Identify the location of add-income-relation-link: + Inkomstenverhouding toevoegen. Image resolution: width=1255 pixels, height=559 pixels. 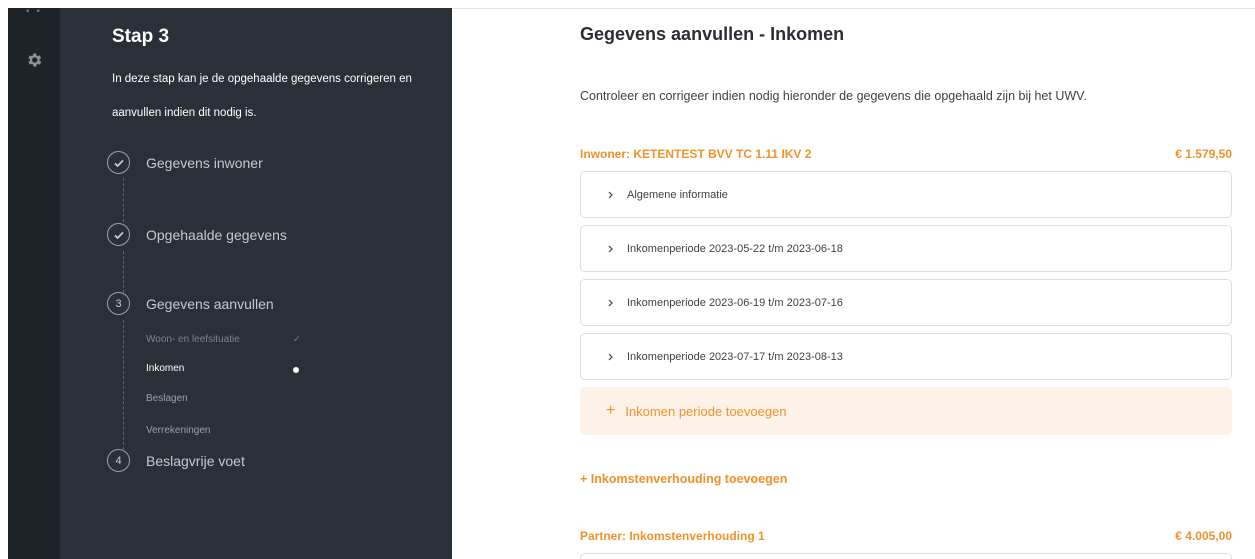
(683, 479).